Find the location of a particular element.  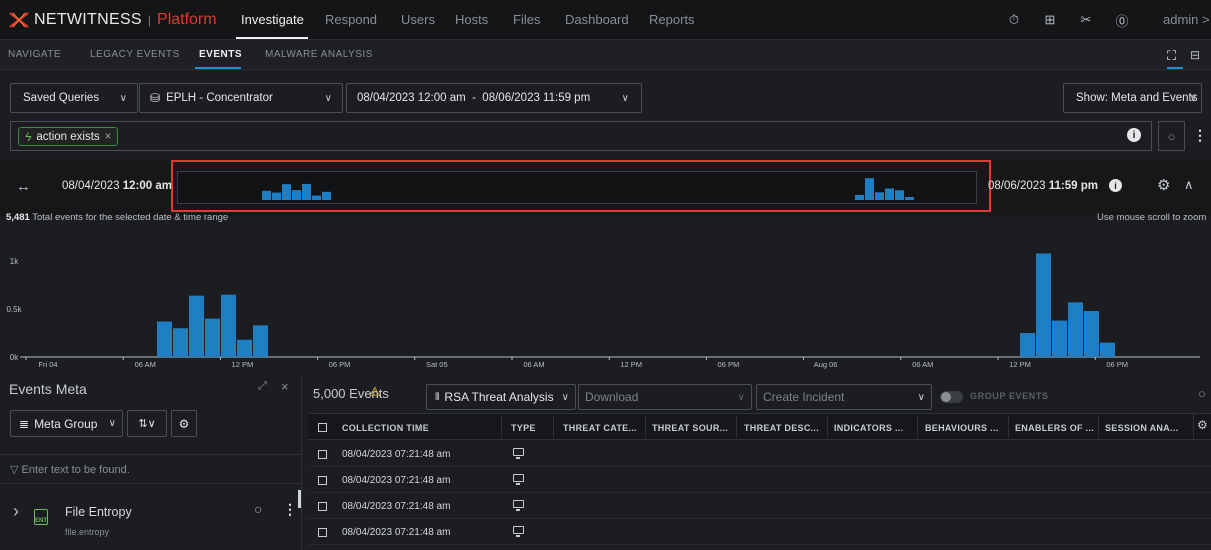

chart-view-icon: ⛶ is located at coordinates (1171, 56).